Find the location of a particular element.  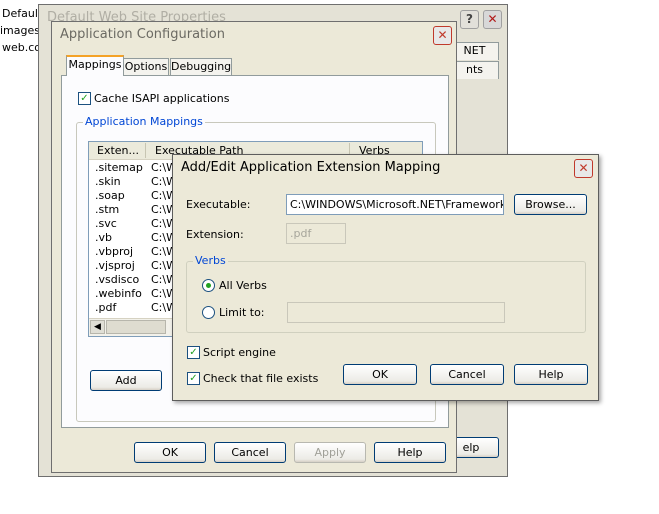

row-extension: .pdf is located at coordinates (106, 307).